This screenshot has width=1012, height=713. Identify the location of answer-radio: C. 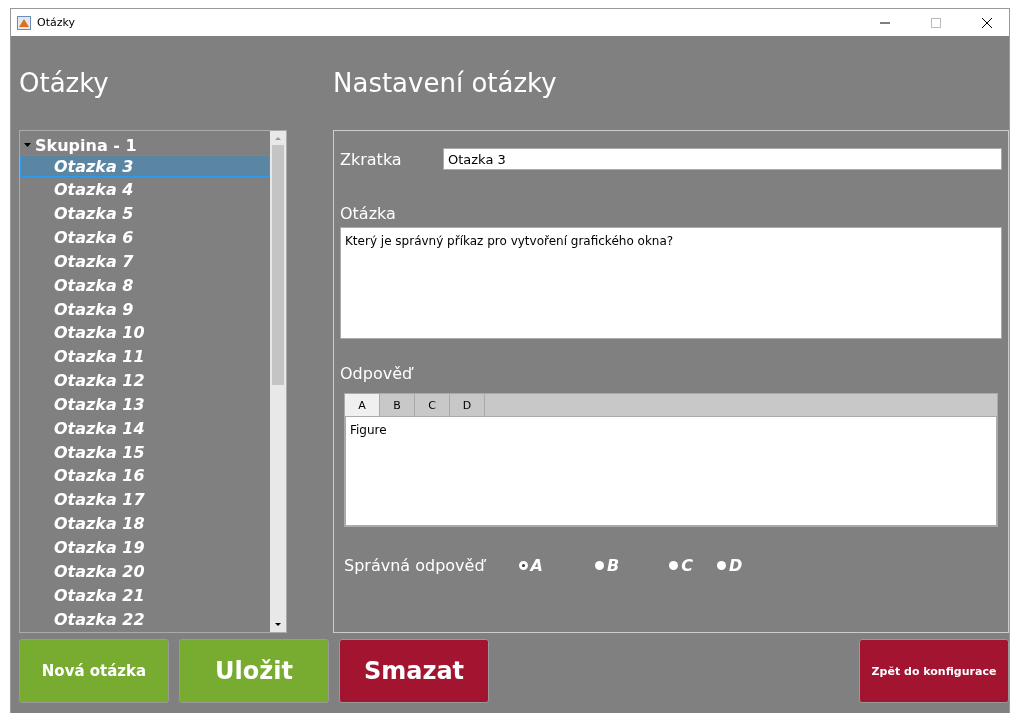
(681, 565).